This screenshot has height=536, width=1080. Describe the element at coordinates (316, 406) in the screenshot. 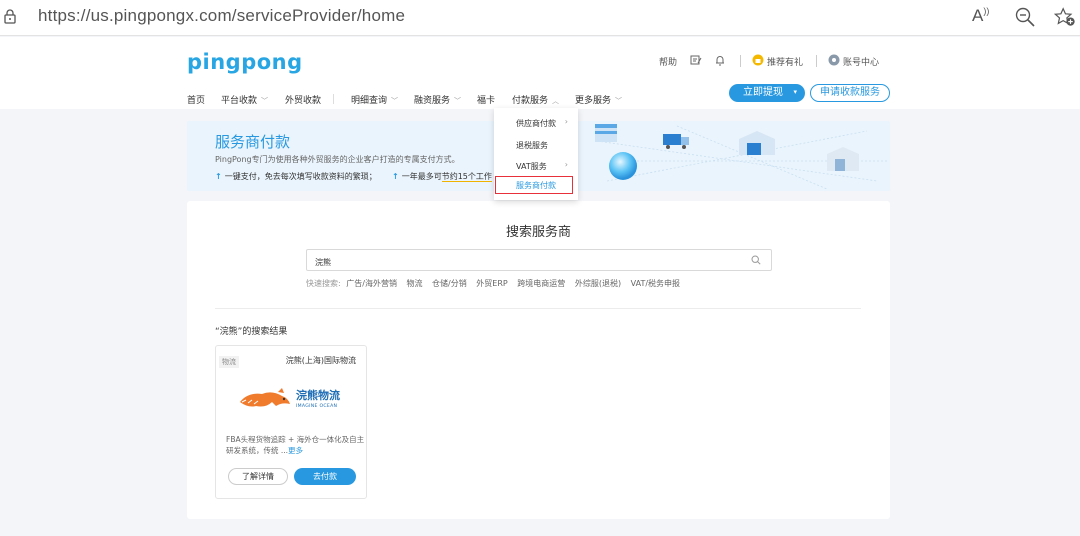

I see `logo-text-en: IMAGINE OCEAN` at that location.